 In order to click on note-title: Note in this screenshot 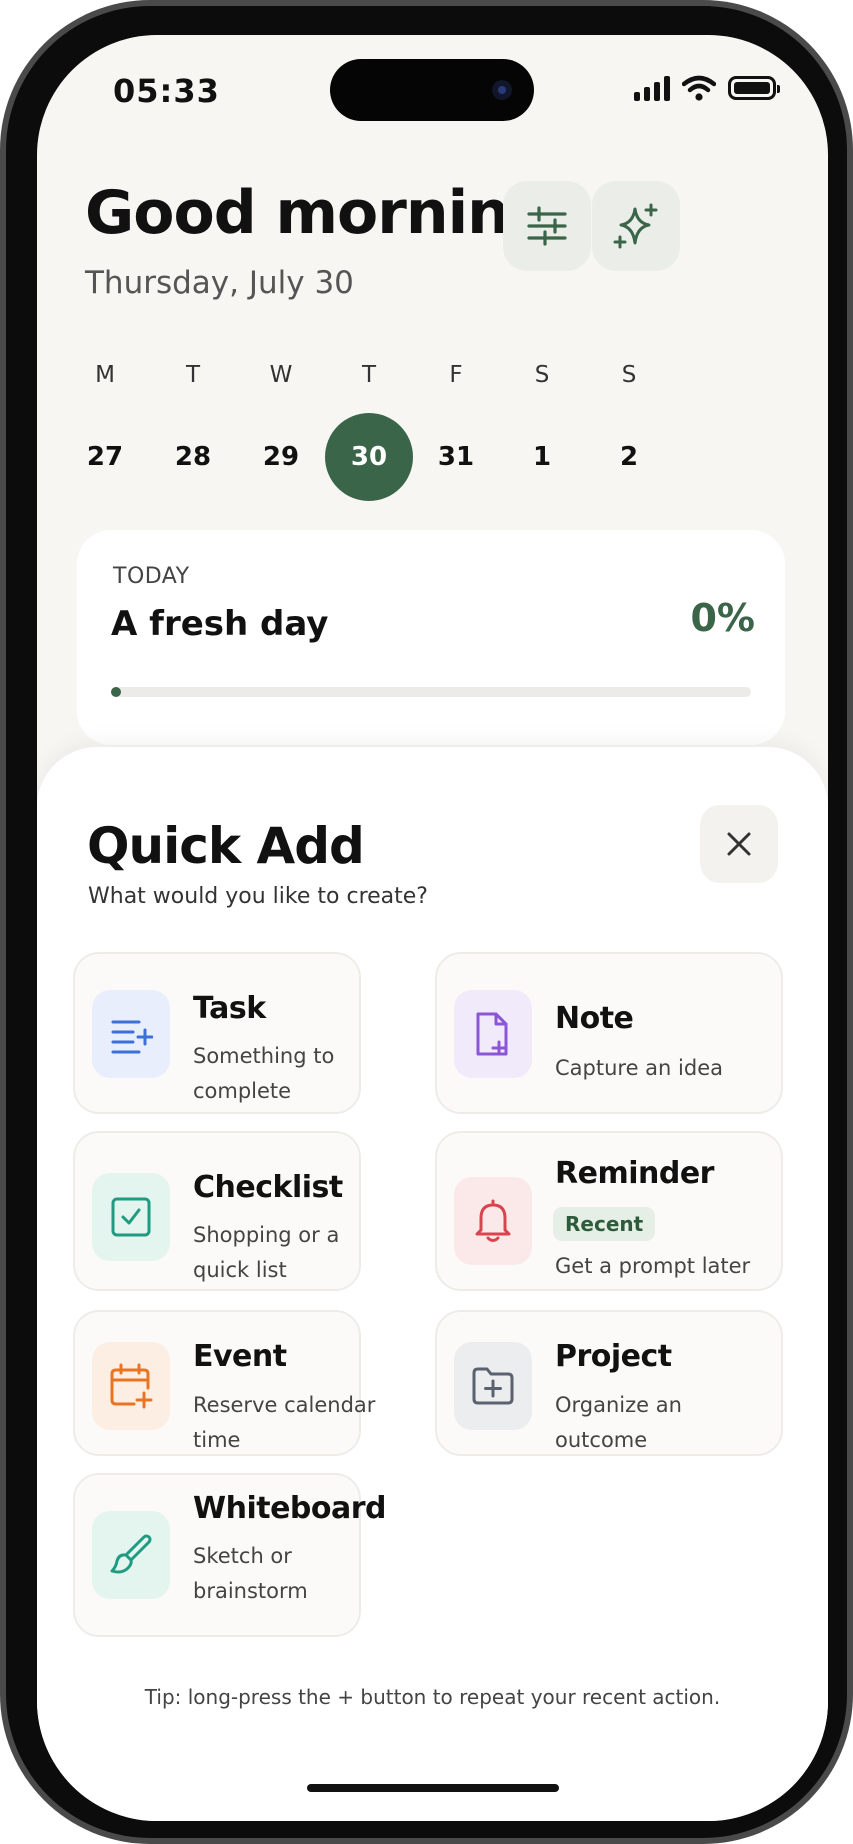, I will do `click(594, 1018)`.